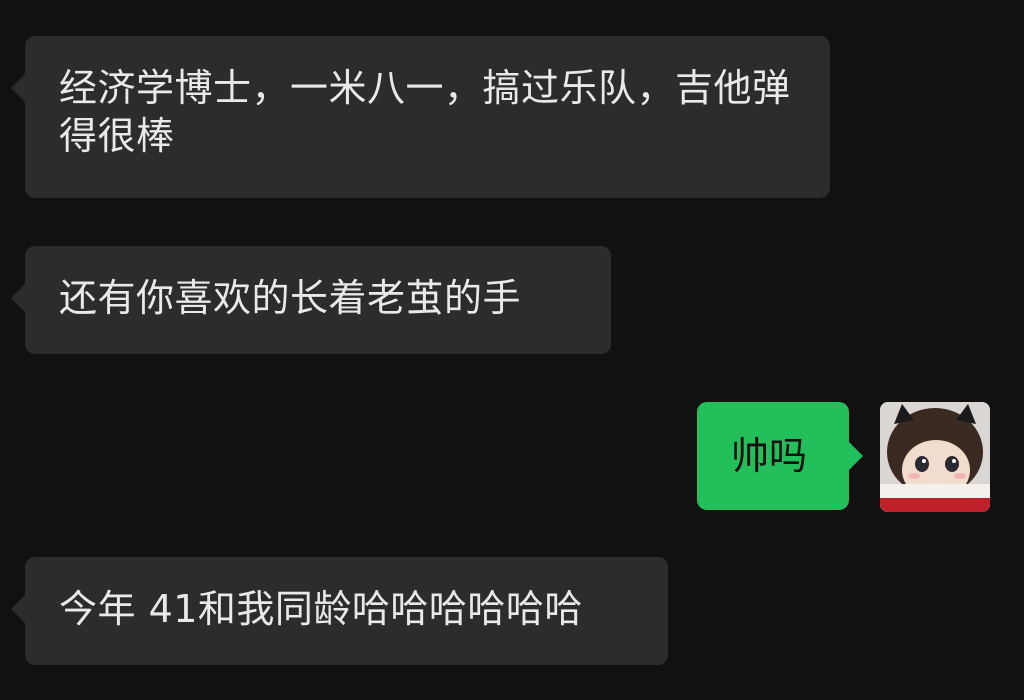 The height and width of the screenshot is (700, 1024). I want to click on message-text: 帅吗, so click(769, 456).